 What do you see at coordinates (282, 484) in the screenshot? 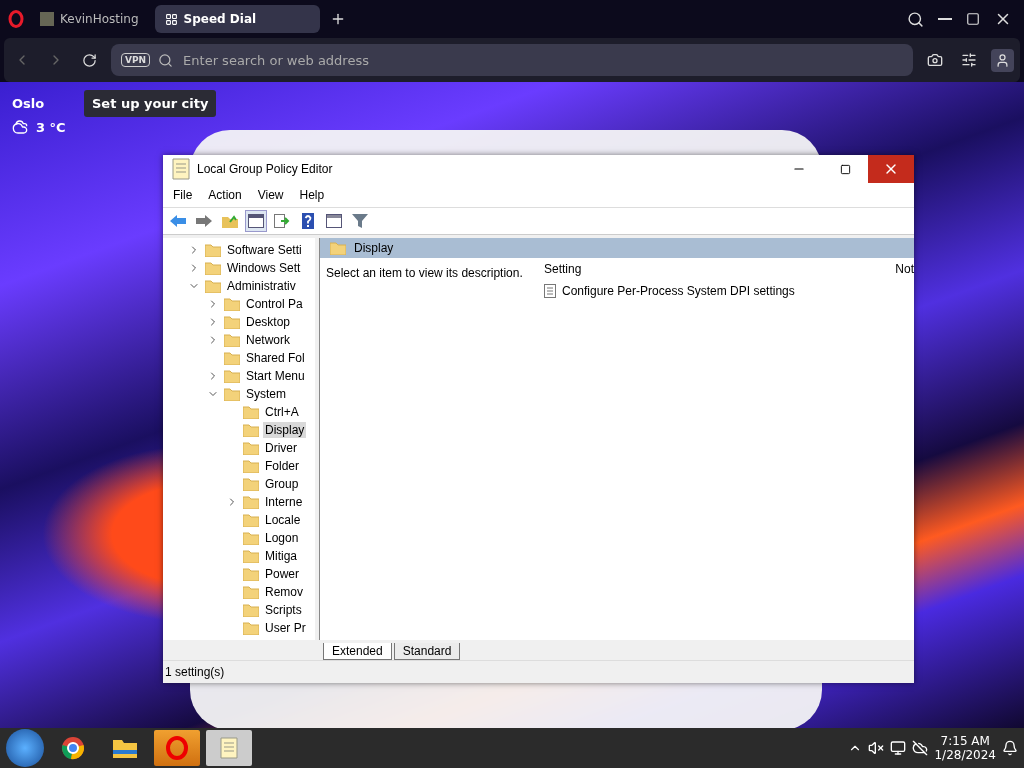
I see `tree-item: Group` at bounding box center [282, 484].